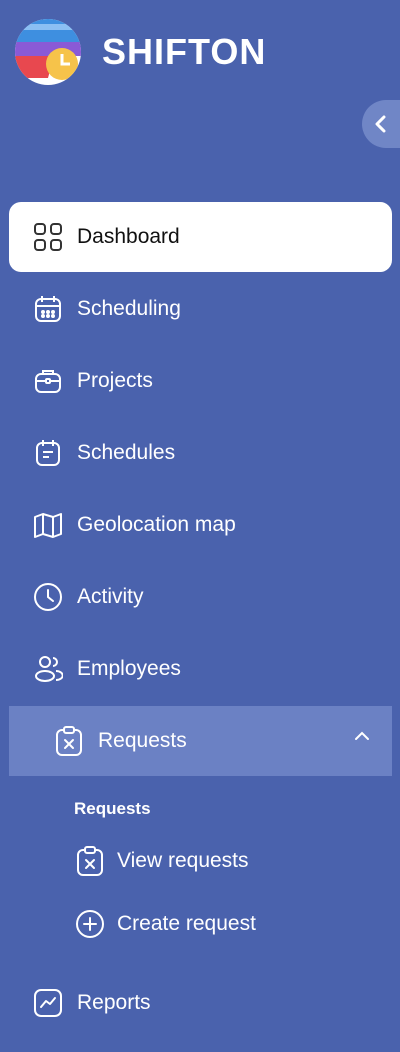 This screenshot has height=1052, width=400. I want to click on schedule-icon, so click(48, 453).